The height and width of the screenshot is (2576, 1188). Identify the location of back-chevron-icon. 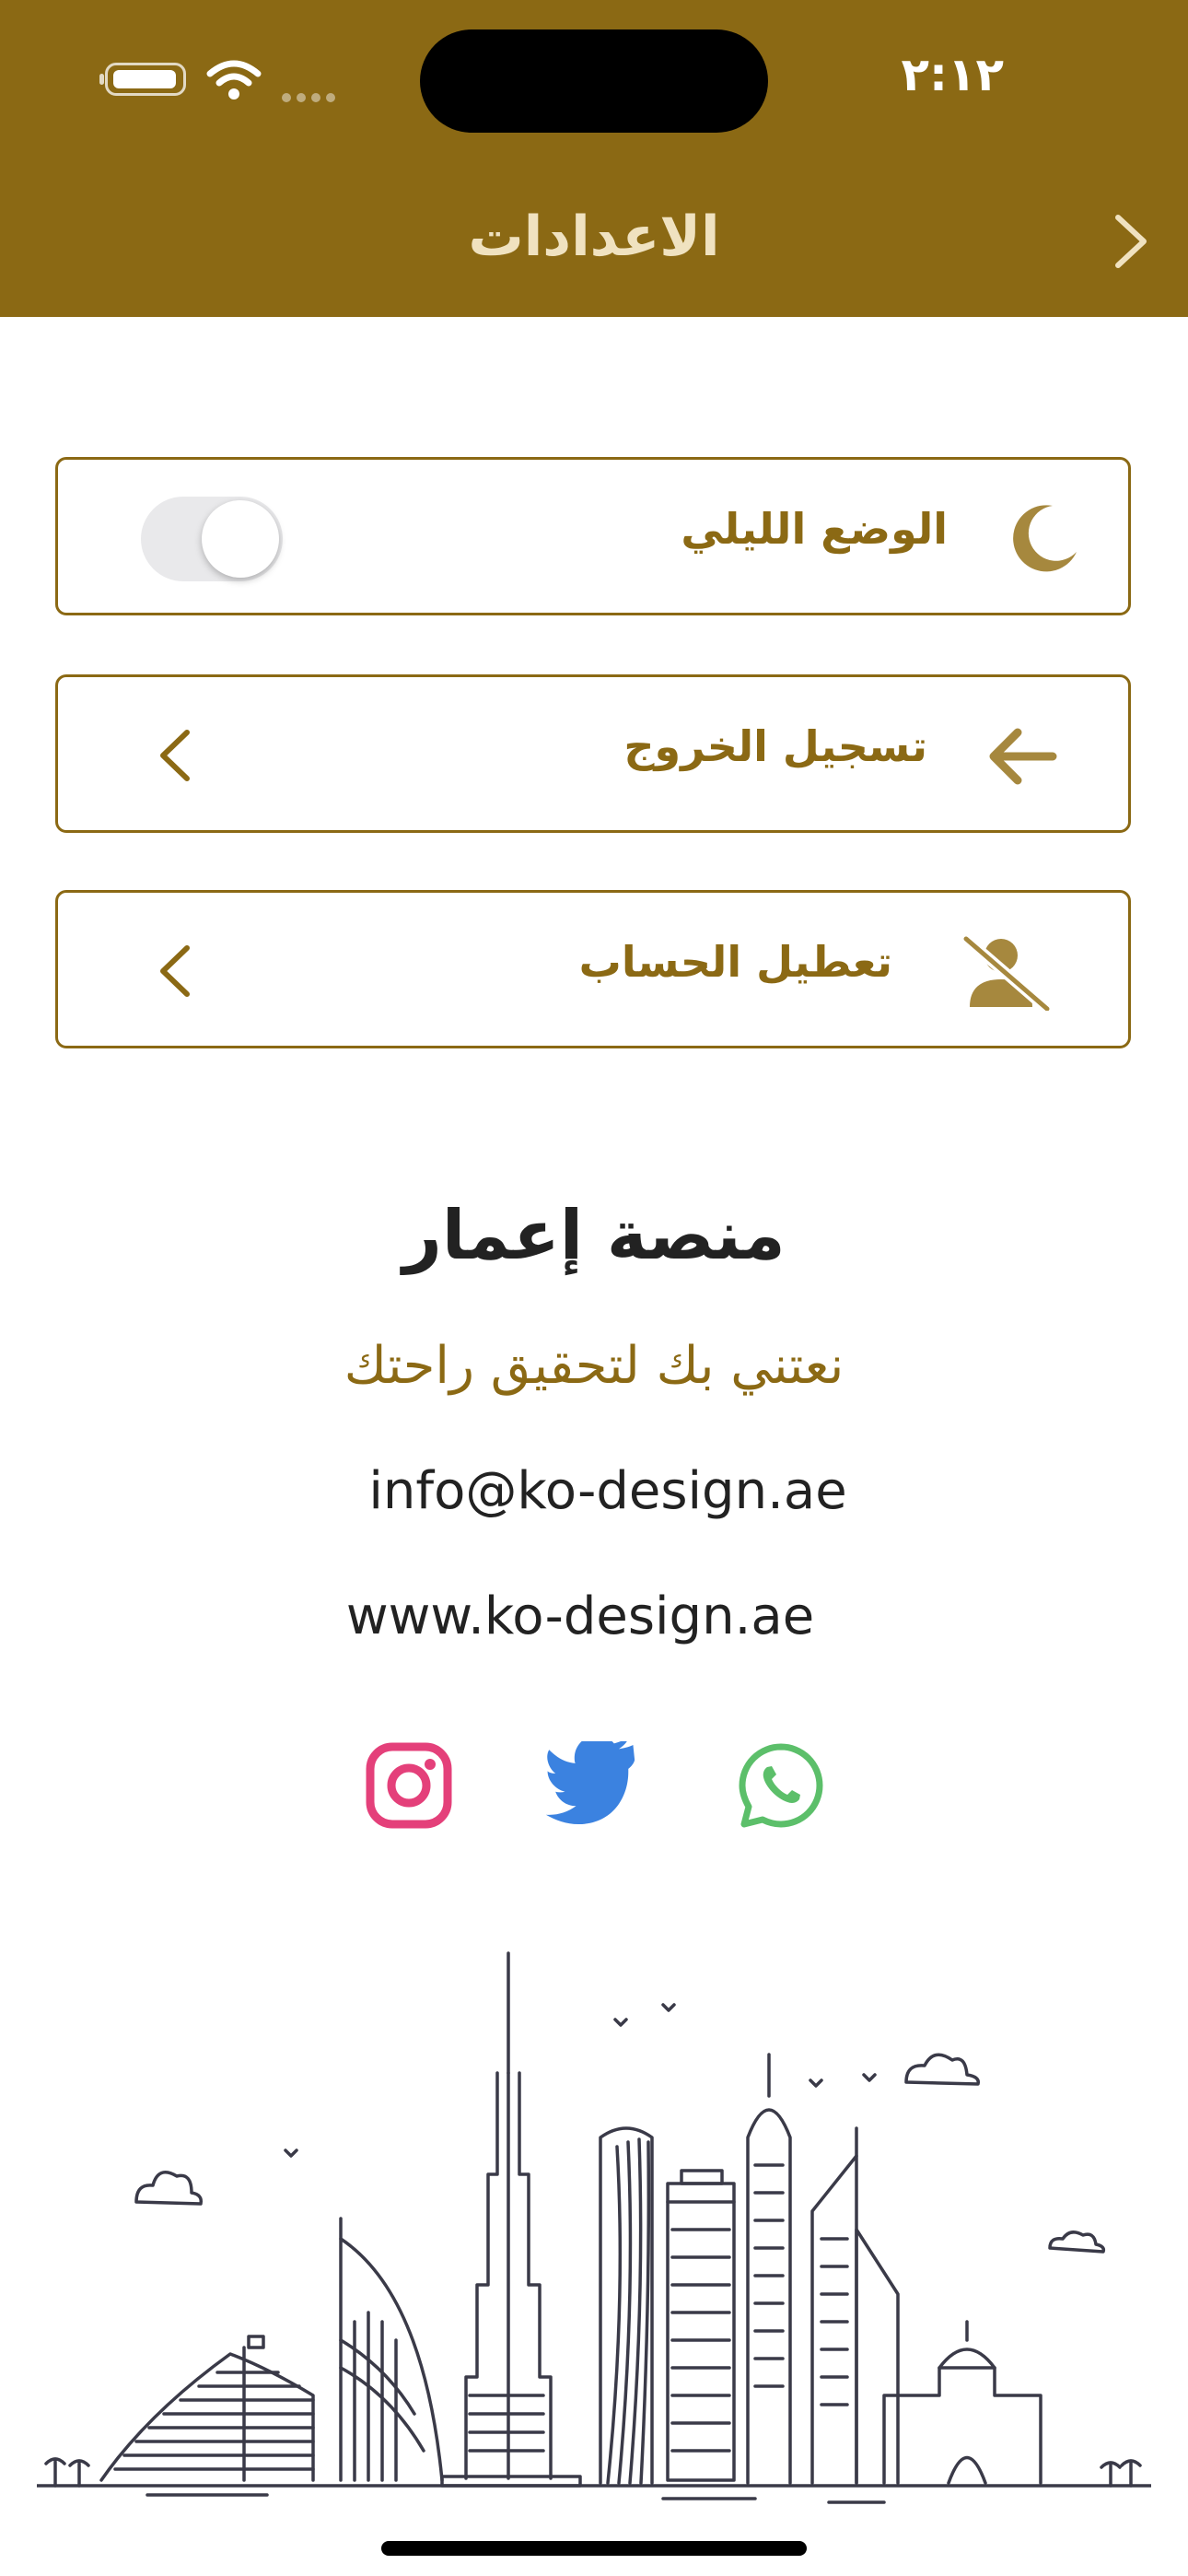
(1129, 241).